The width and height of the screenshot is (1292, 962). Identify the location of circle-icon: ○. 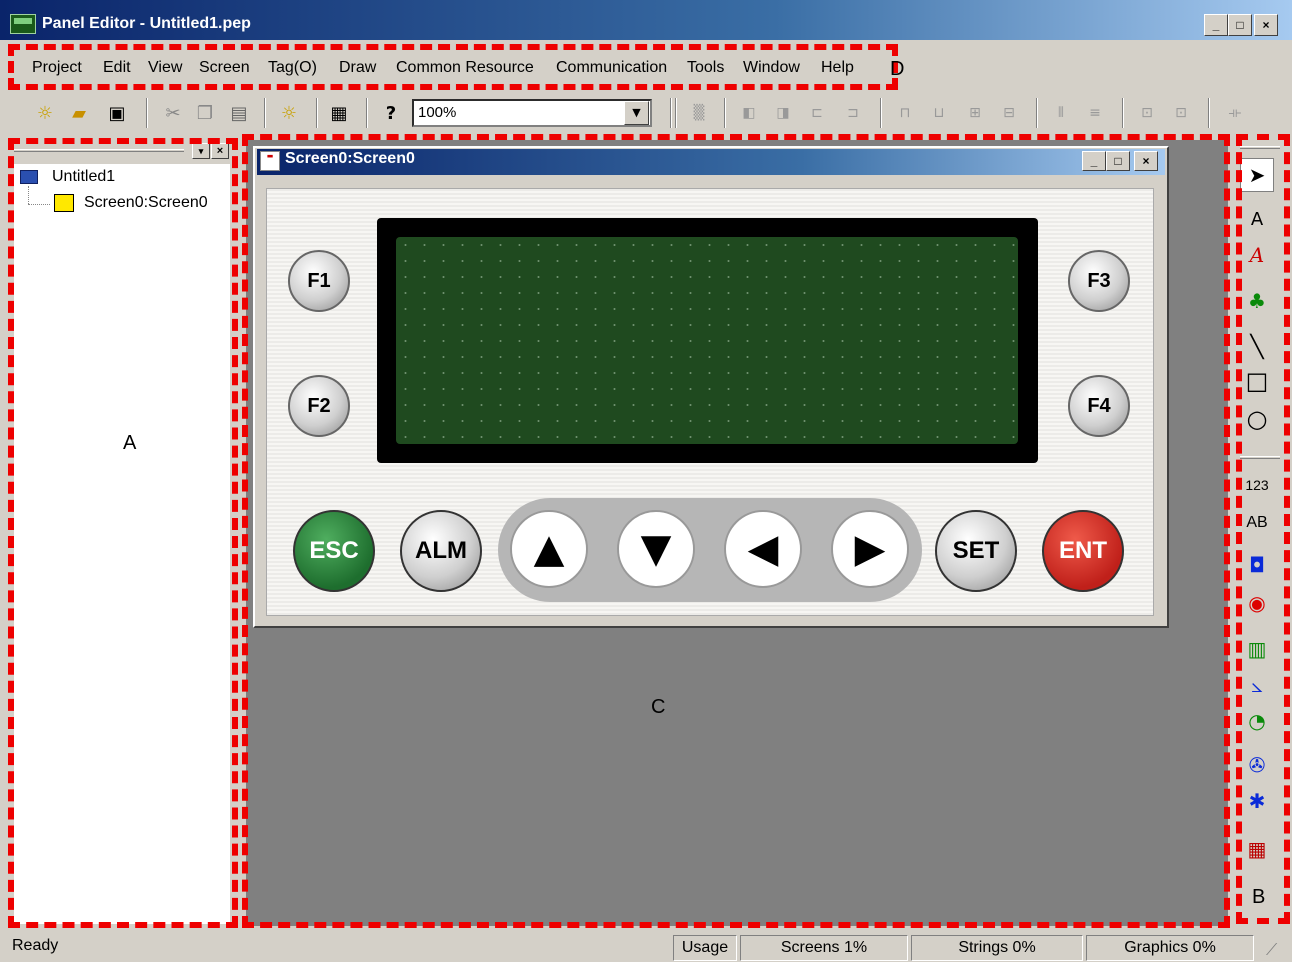
(1257, 419).